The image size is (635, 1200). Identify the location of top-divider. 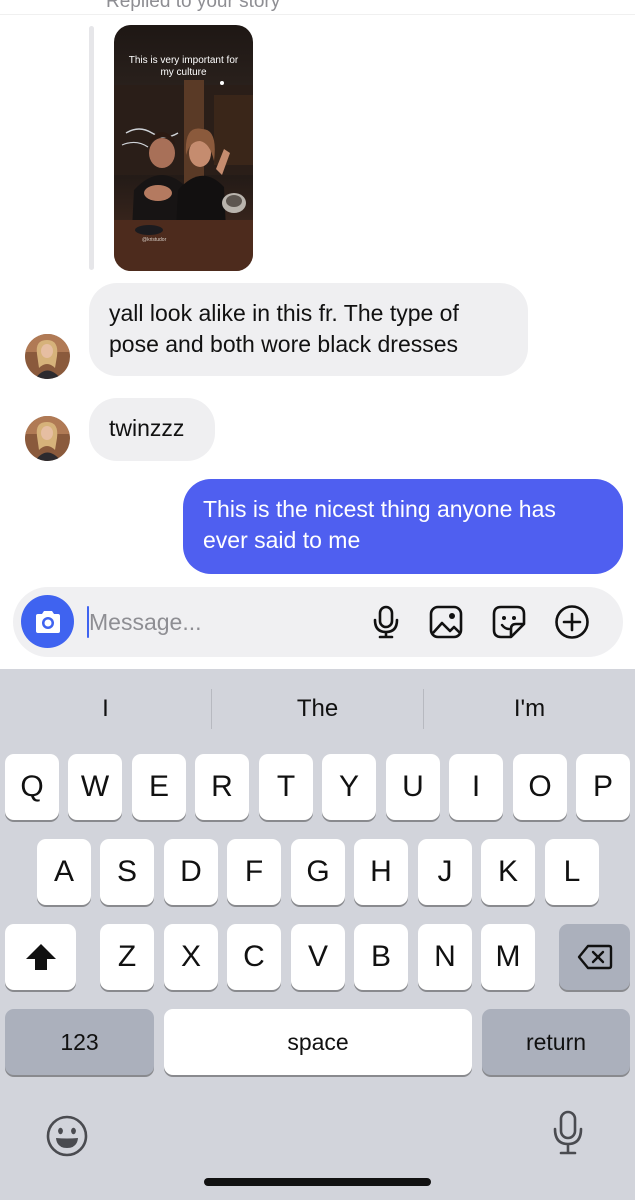
(317, 14).